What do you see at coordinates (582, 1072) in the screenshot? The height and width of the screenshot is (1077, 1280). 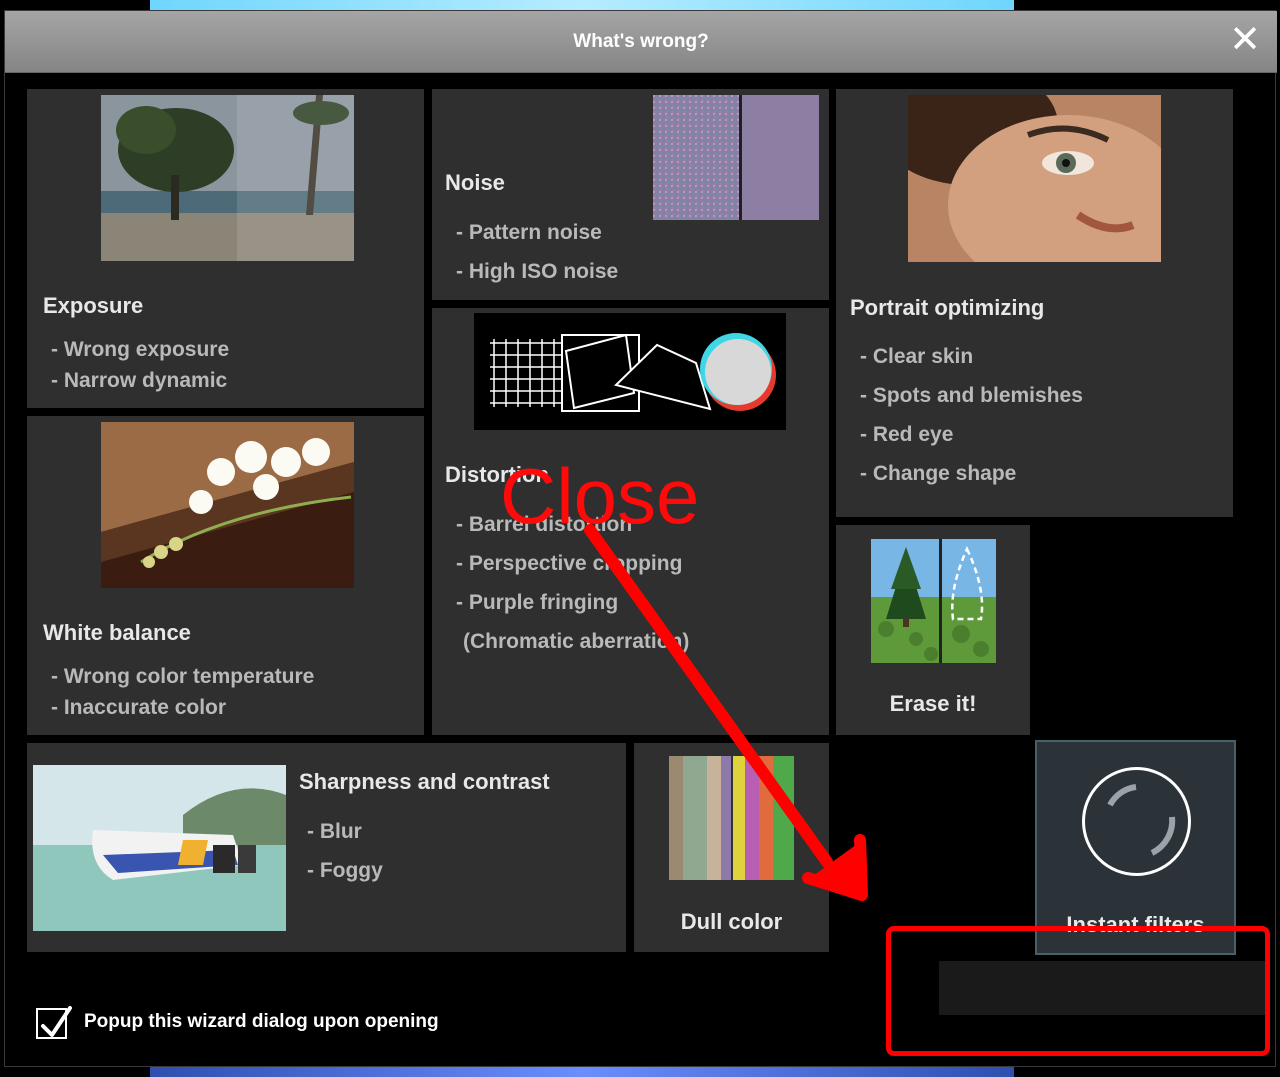 I see `background-strip-bottom` at bounding box center [582, 1072].